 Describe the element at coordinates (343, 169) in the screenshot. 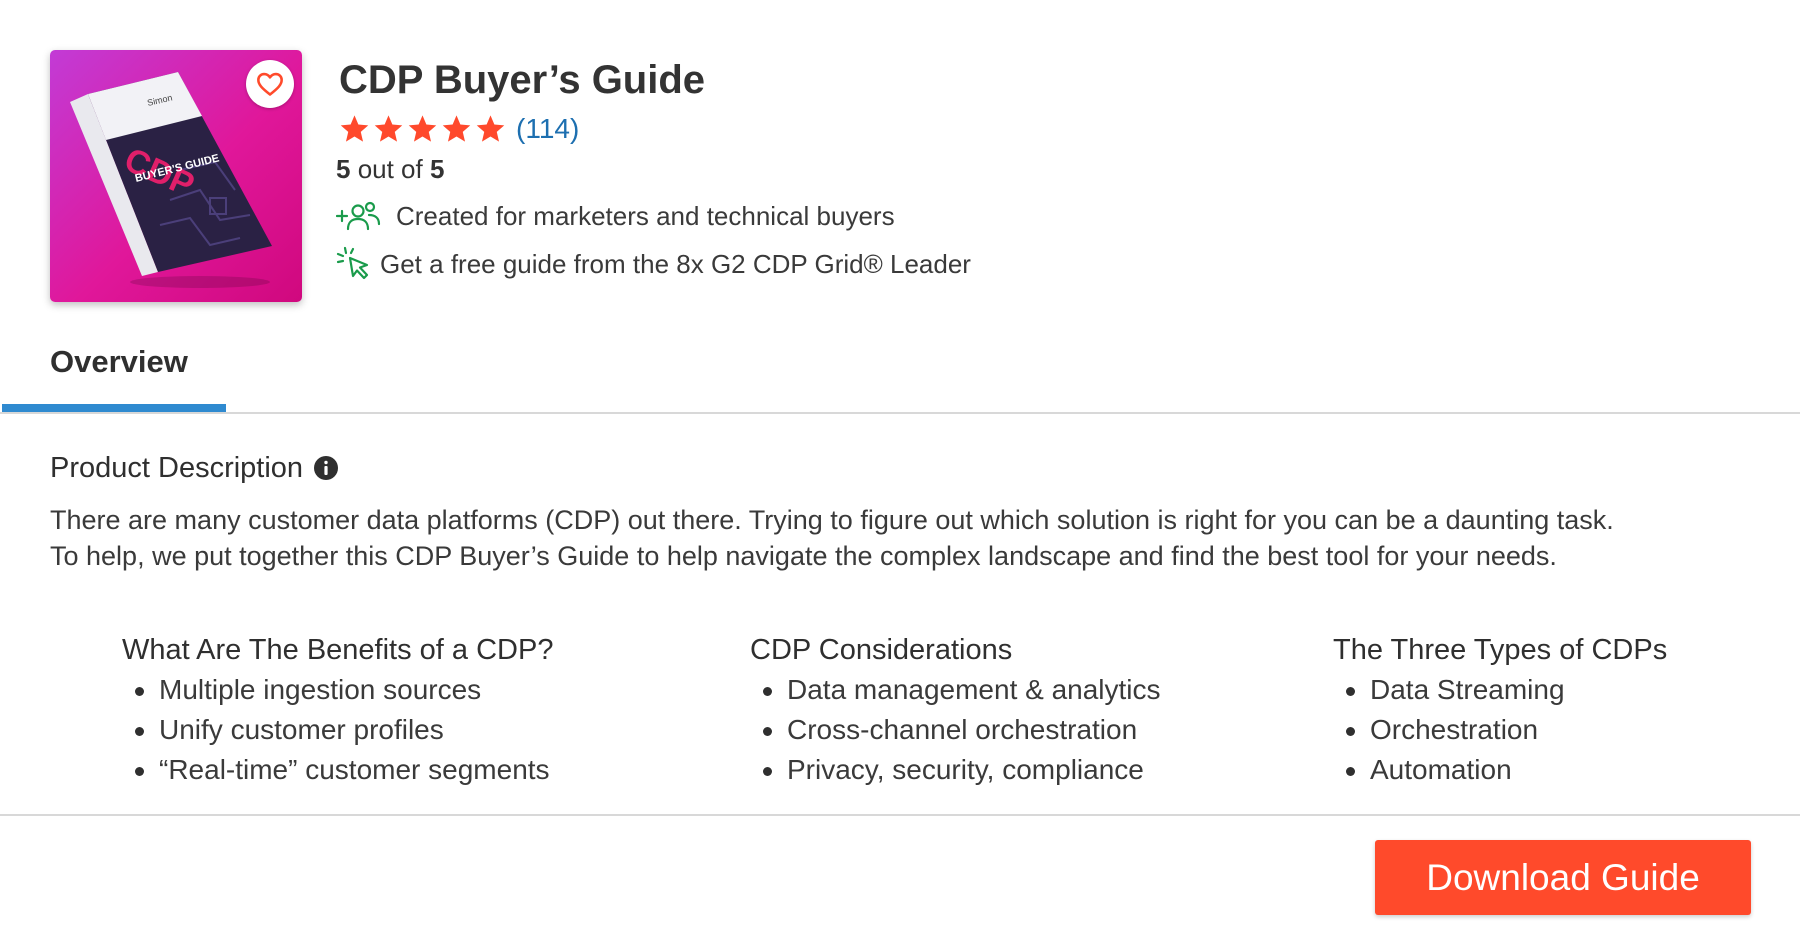

I see `score-value: 5` at that location.